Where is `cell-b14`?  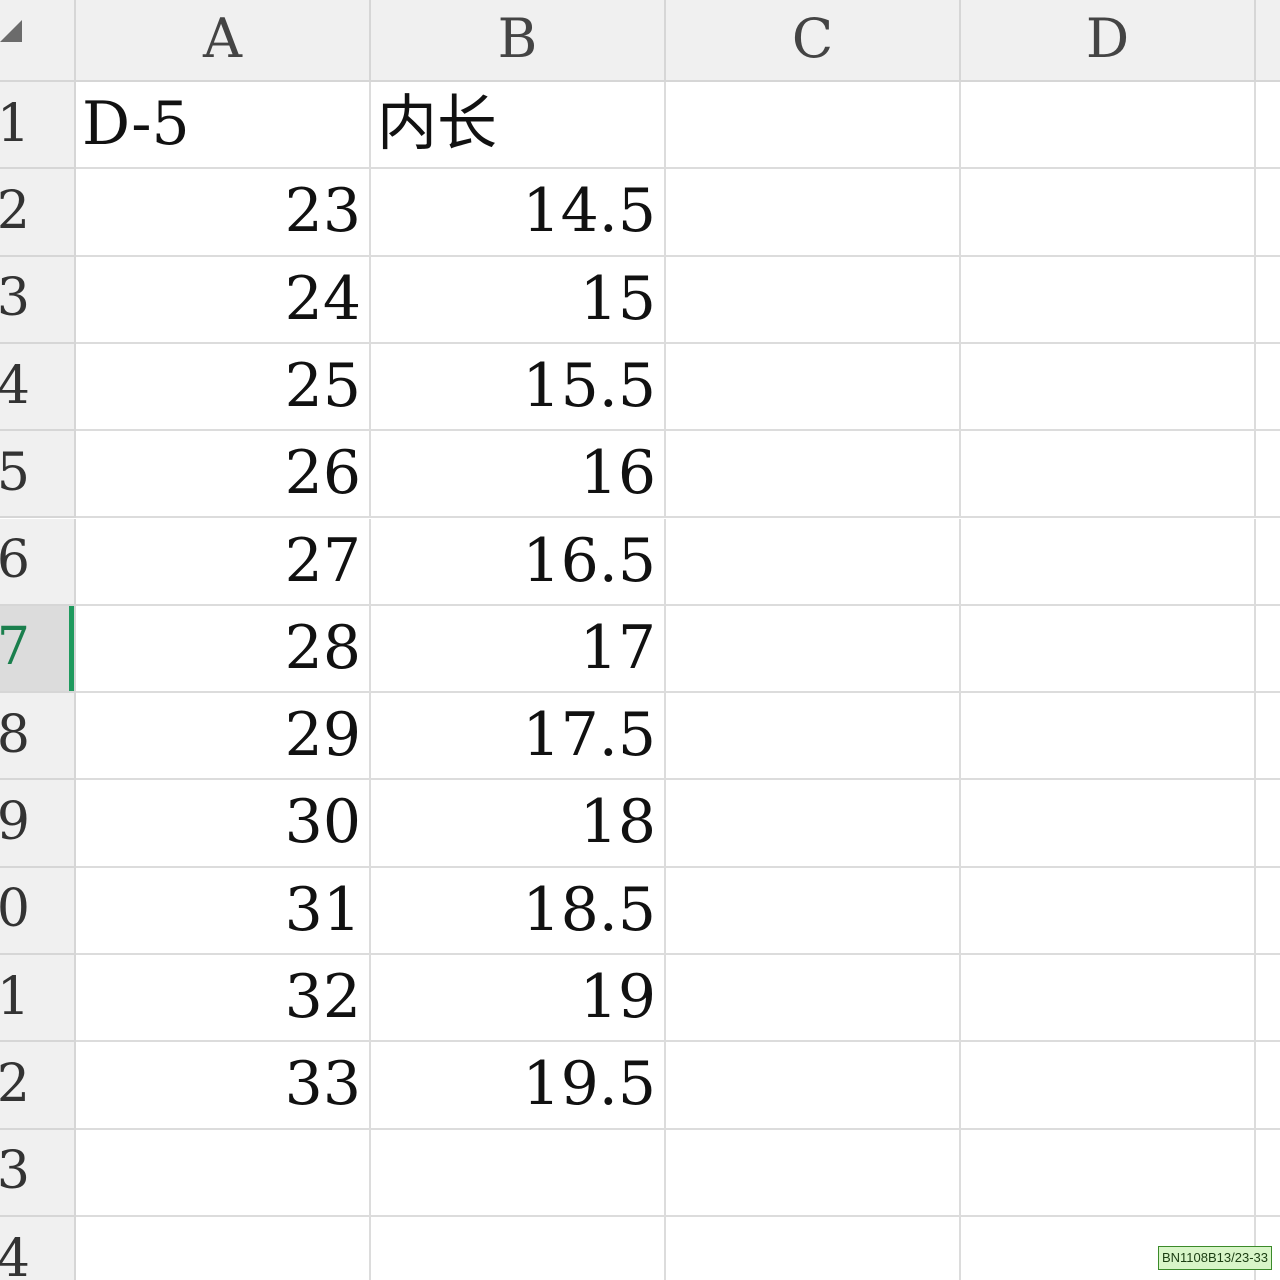
cell-b14 is located at coordinates (518, 1248).